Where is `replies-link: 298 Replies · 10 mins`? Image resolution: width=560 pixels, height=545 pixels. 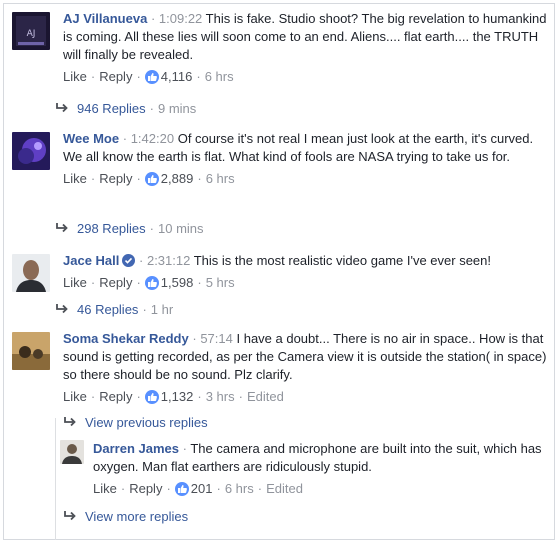 replies-link: 298 Replies · 10 mins is located at coordinates (129, 229).